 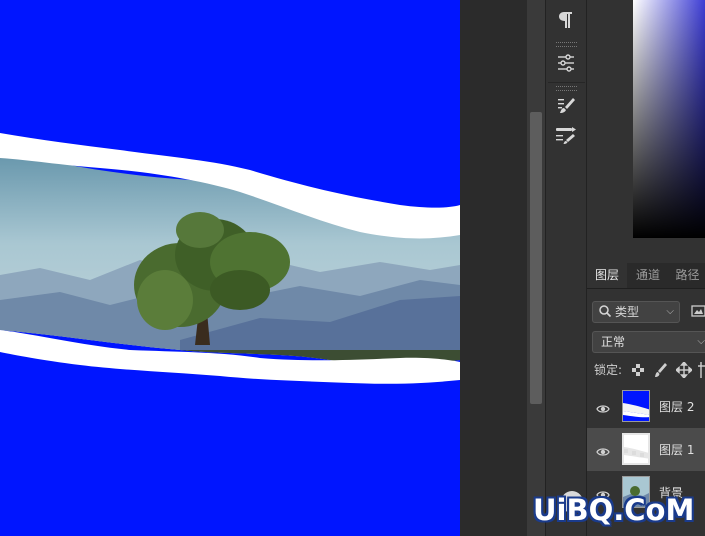 I want to click on search-icon, so click(x=605, y=314).